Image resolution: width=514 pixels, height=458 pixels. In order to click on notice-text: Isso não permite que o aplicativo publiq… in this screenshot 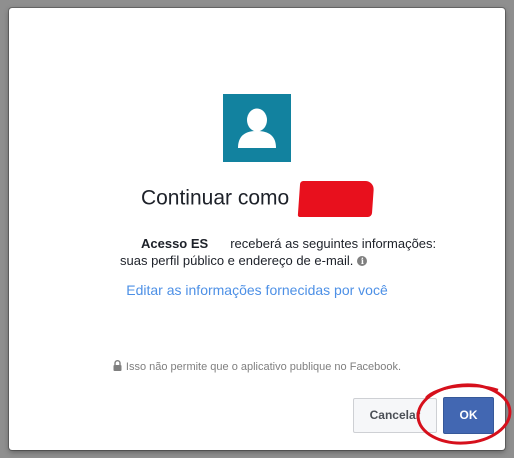, I will do `click(263, 367)`.